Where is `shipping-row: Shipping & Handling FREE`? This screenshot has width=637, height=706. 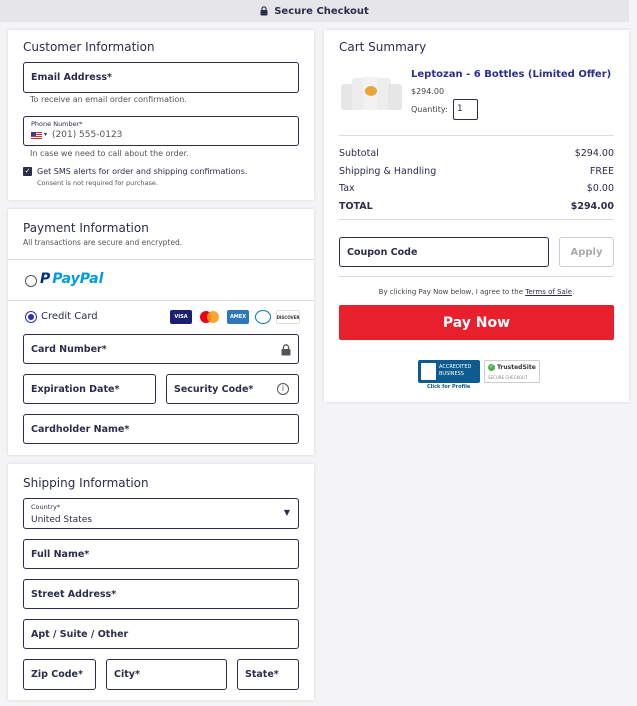
shipping-row: Shipping & Handling FREE is located at coordinates (476, 171).